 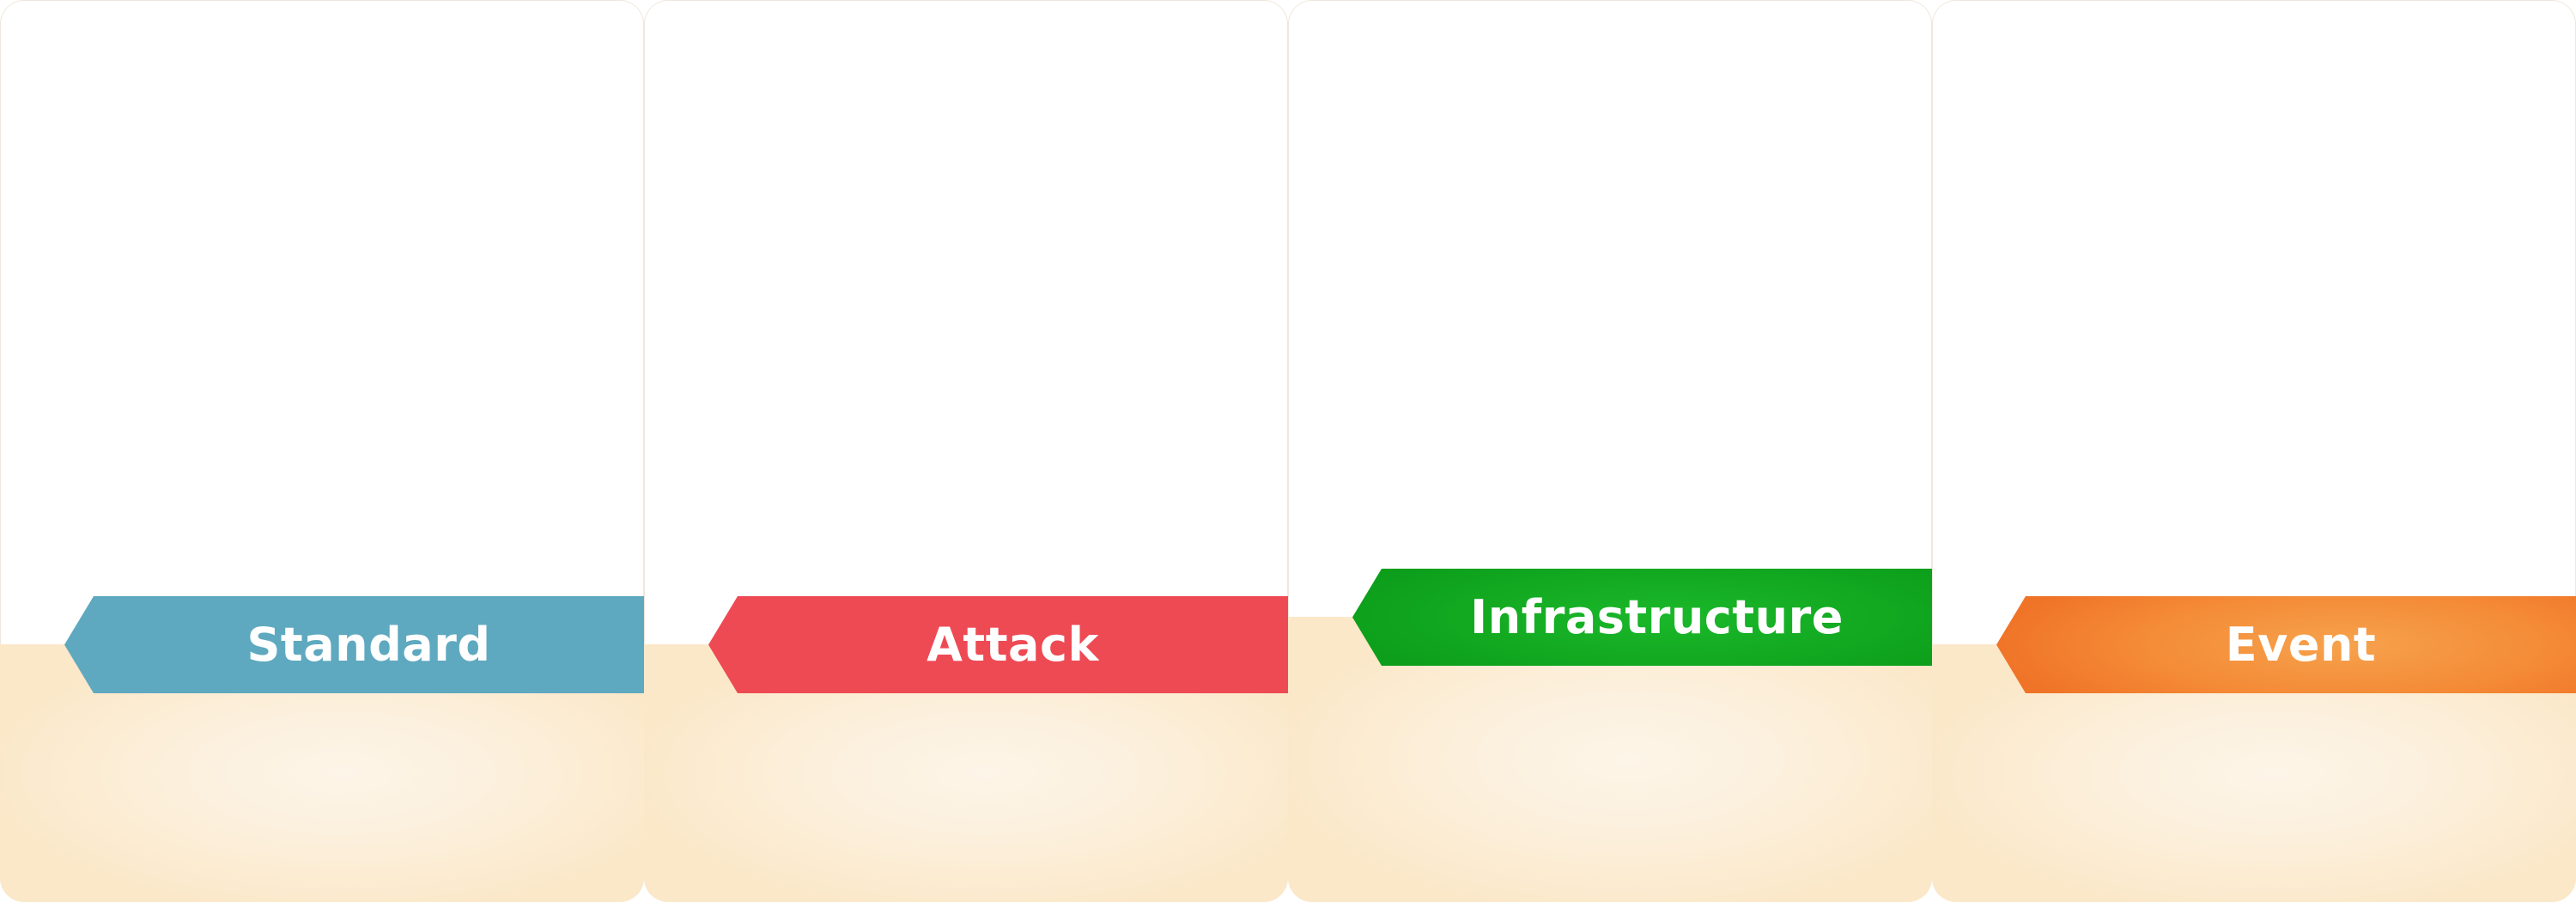 I want to click on category-banner-attack: Attack, so click(x=998, y=644).